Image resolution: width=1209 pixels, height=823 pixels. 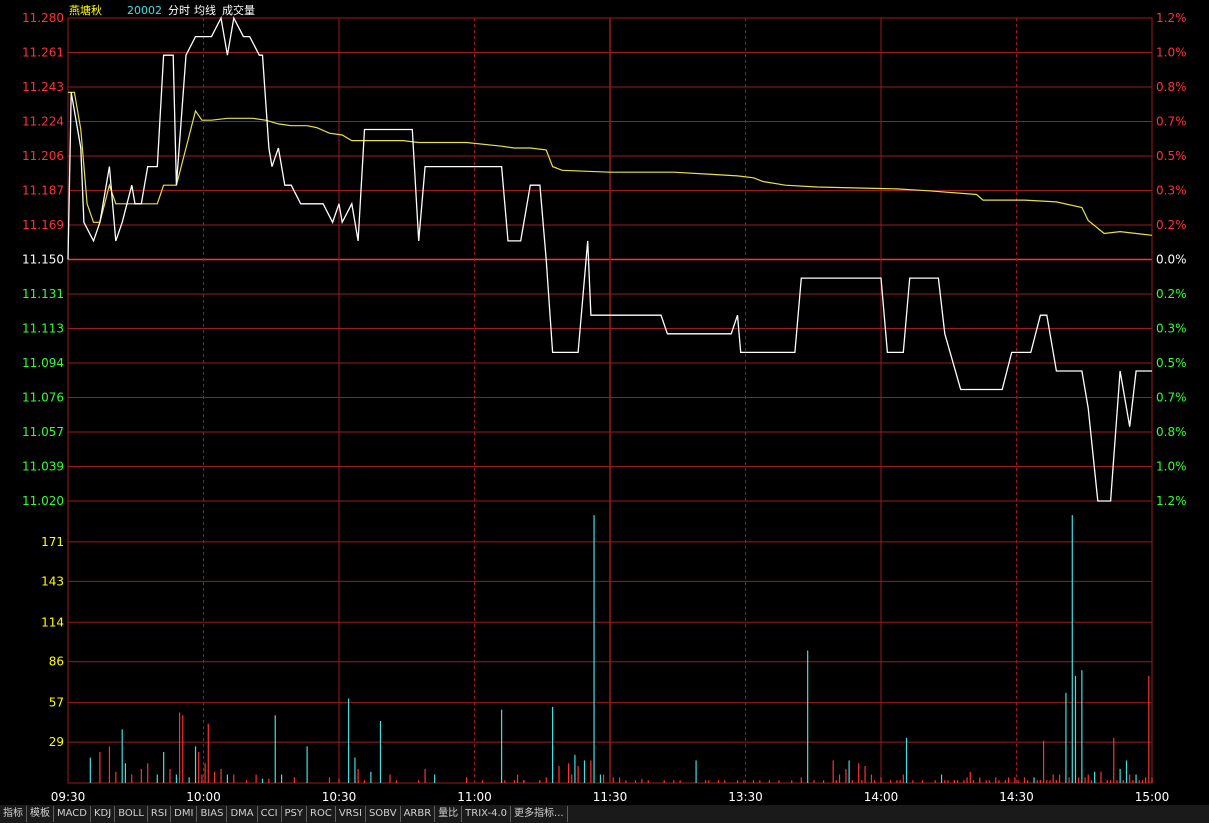 What do you see at coordinates (205, 10) in the screenshot?
I see `menu-junxian: 均线` at bounding box center [205, 10].